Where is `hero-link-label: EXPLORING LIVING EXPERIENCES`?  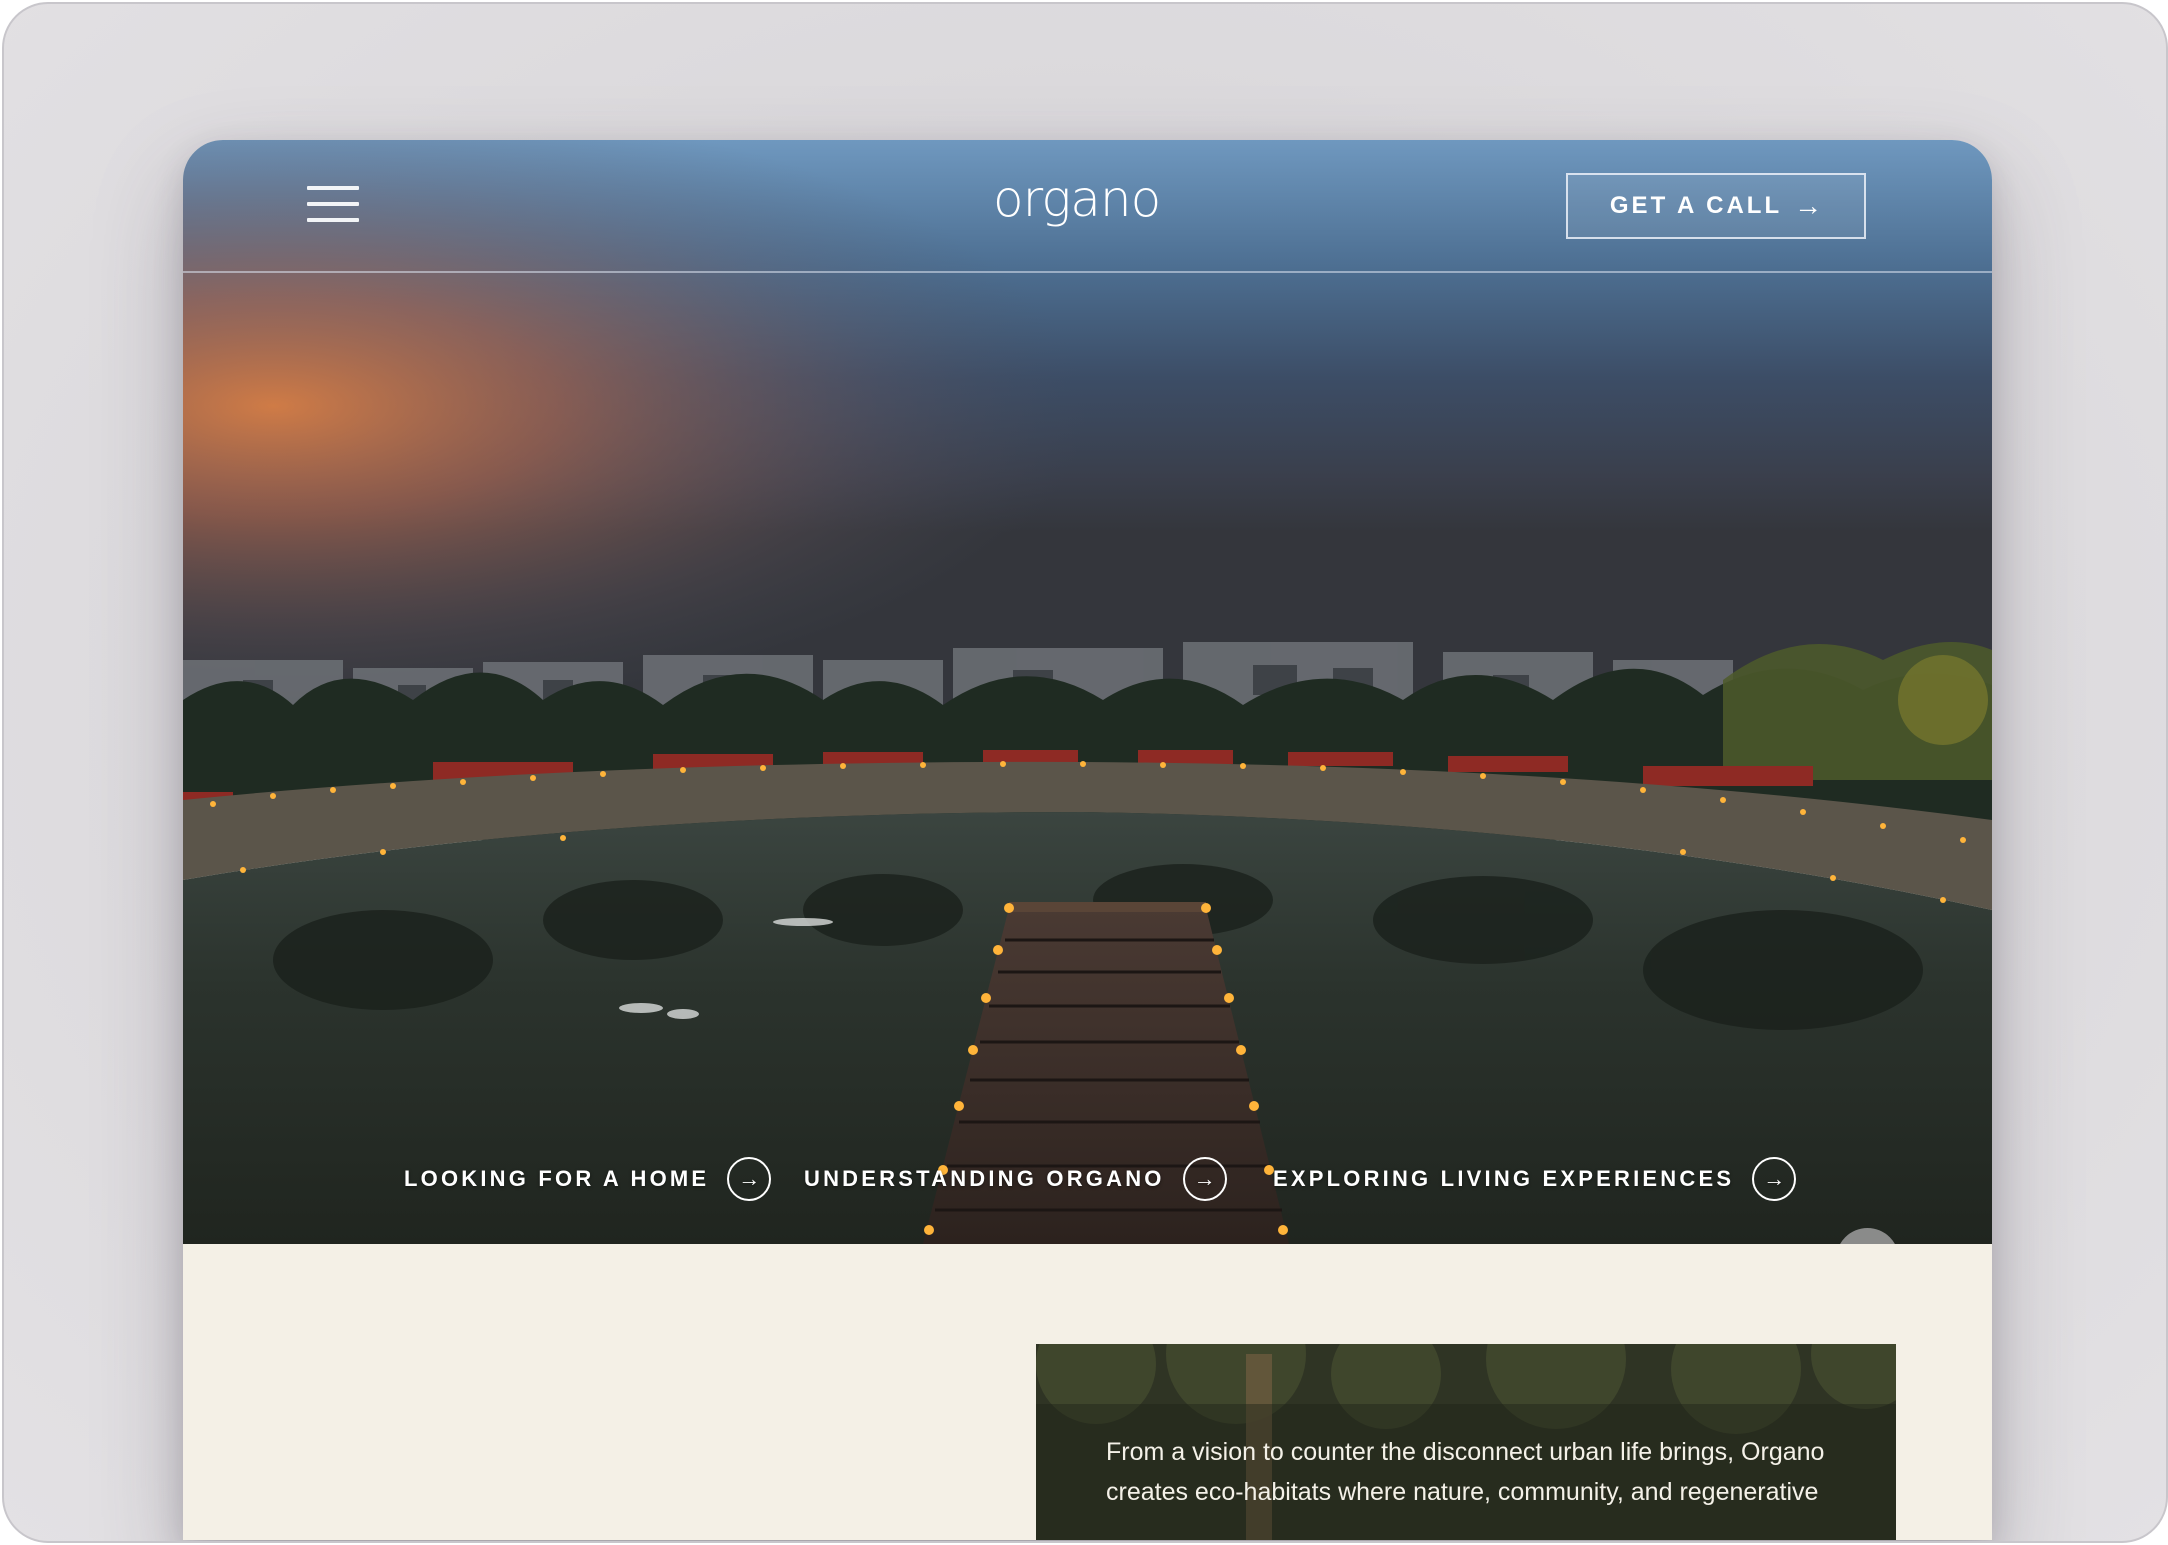
hero-link-label: EXPLORING LIVING EXPERIENCES is located at coordinates (1504, 1178).